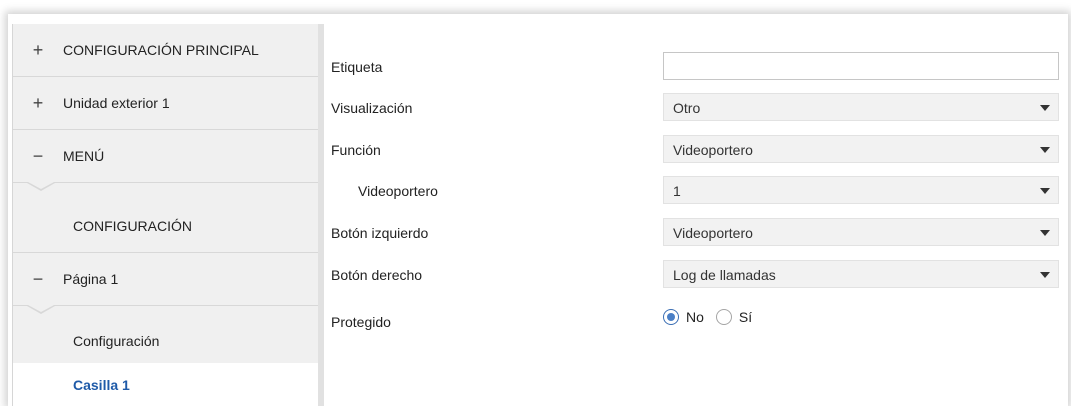 The height and width of the screenshot is (406, 1071). What do you see at coordinates (861, 232) in the screenshot?
I see `boton-izquierdo-select: Videoportero` at bounding box center [861, 232].